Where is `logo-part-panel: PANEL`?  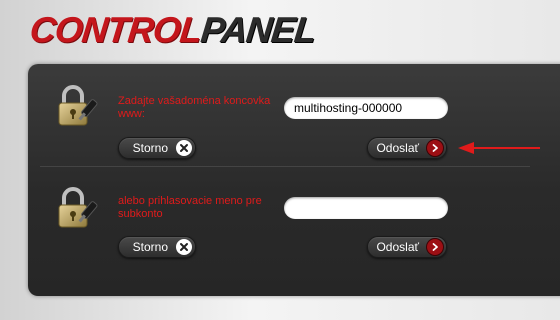
logo-part-panel: PANEL is located at coordinates (258, 29).